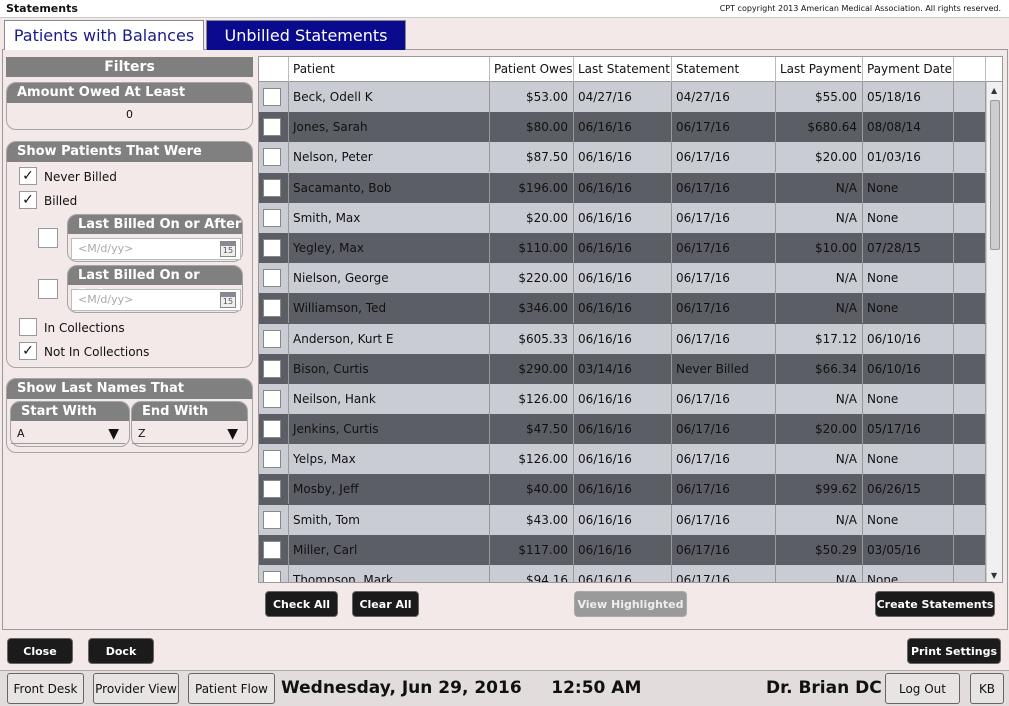 The width and height of the screenshot is (1009, 706). I want to click on cell-last-statement: 06/16/16, so click(623, 338).